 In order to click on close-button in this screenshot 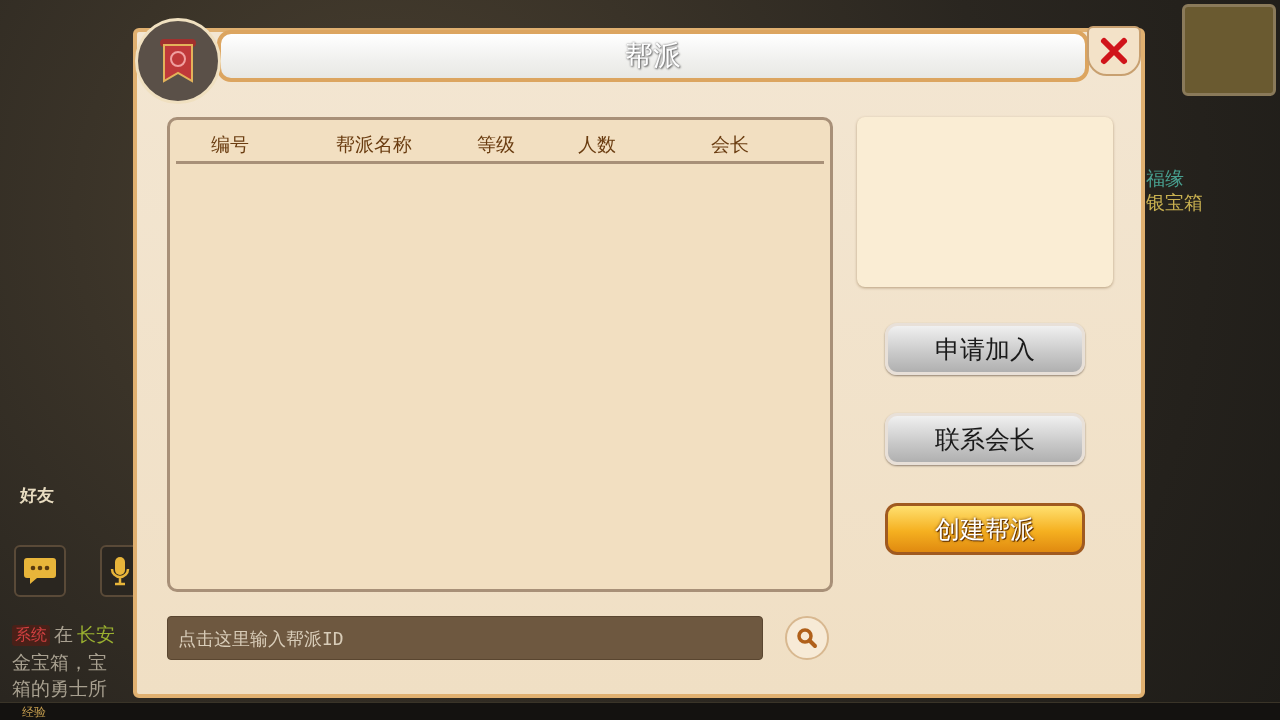, I will do `click(1114, 51)`.